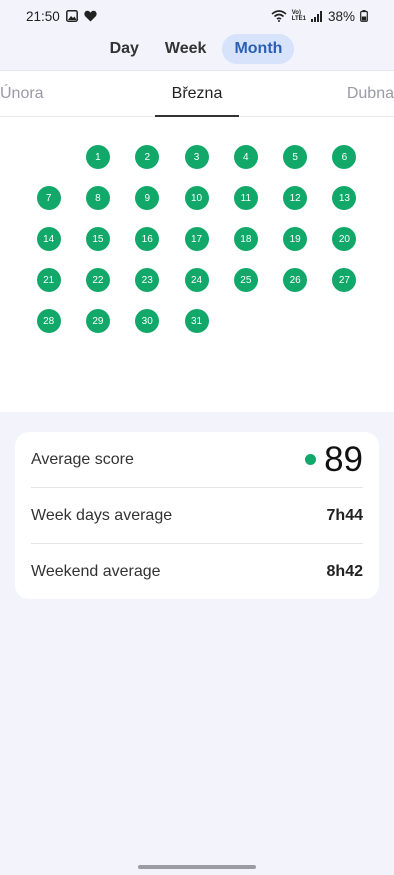  Describe the element at coordinates (97, 198) in the screenshot. I see `calendar-day: 8` at that location.